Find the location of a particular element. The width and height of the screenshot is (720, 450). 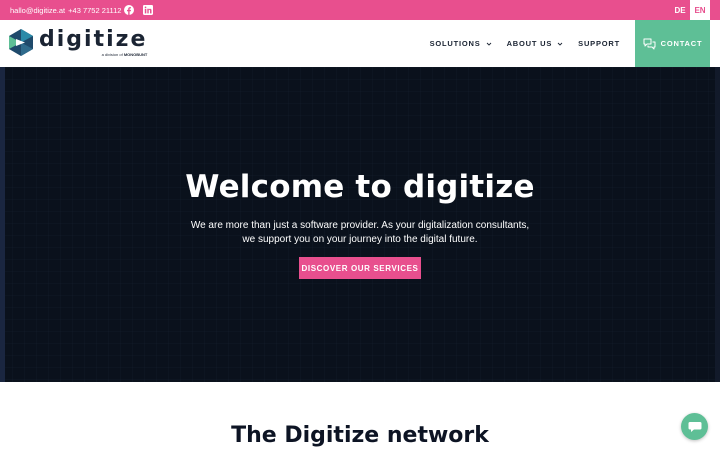

hero-right-edge is located at coordinates (717, 224).